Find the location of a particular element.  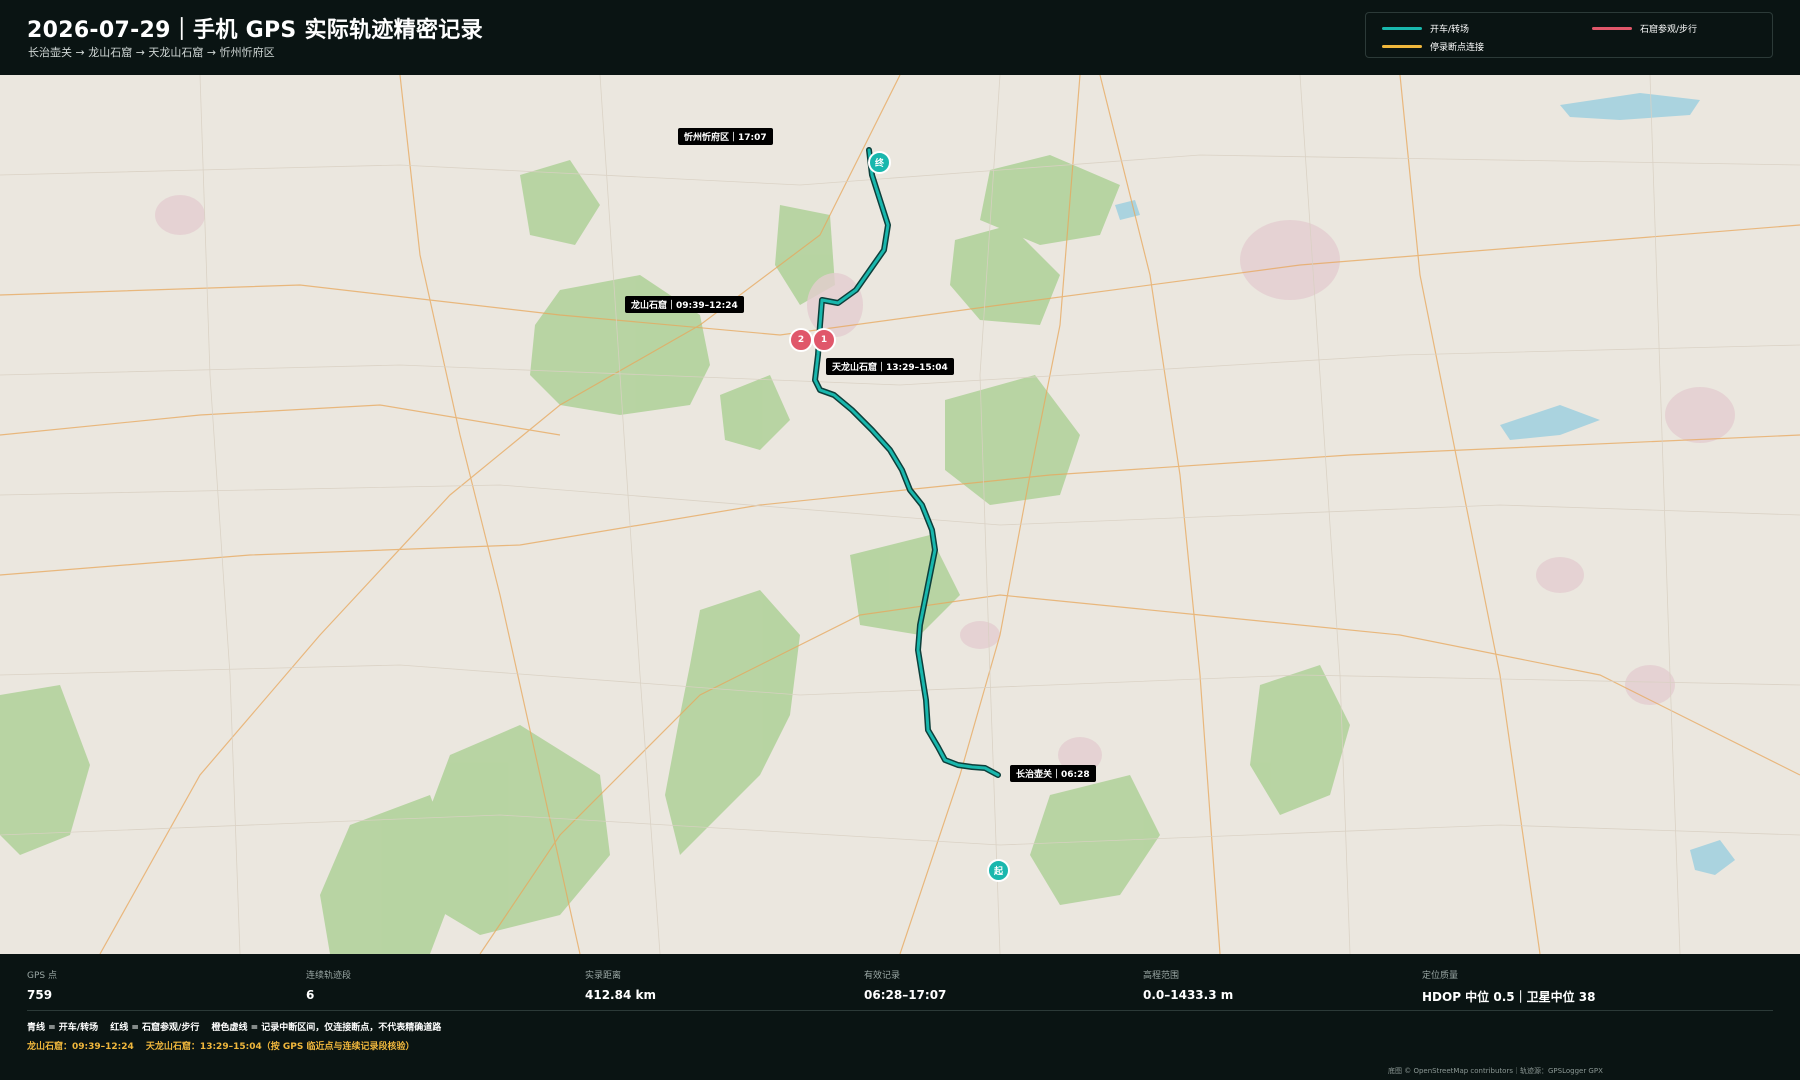

stat-time: 有效记录 06:28–17:07 is located at coordinates (905, 985).